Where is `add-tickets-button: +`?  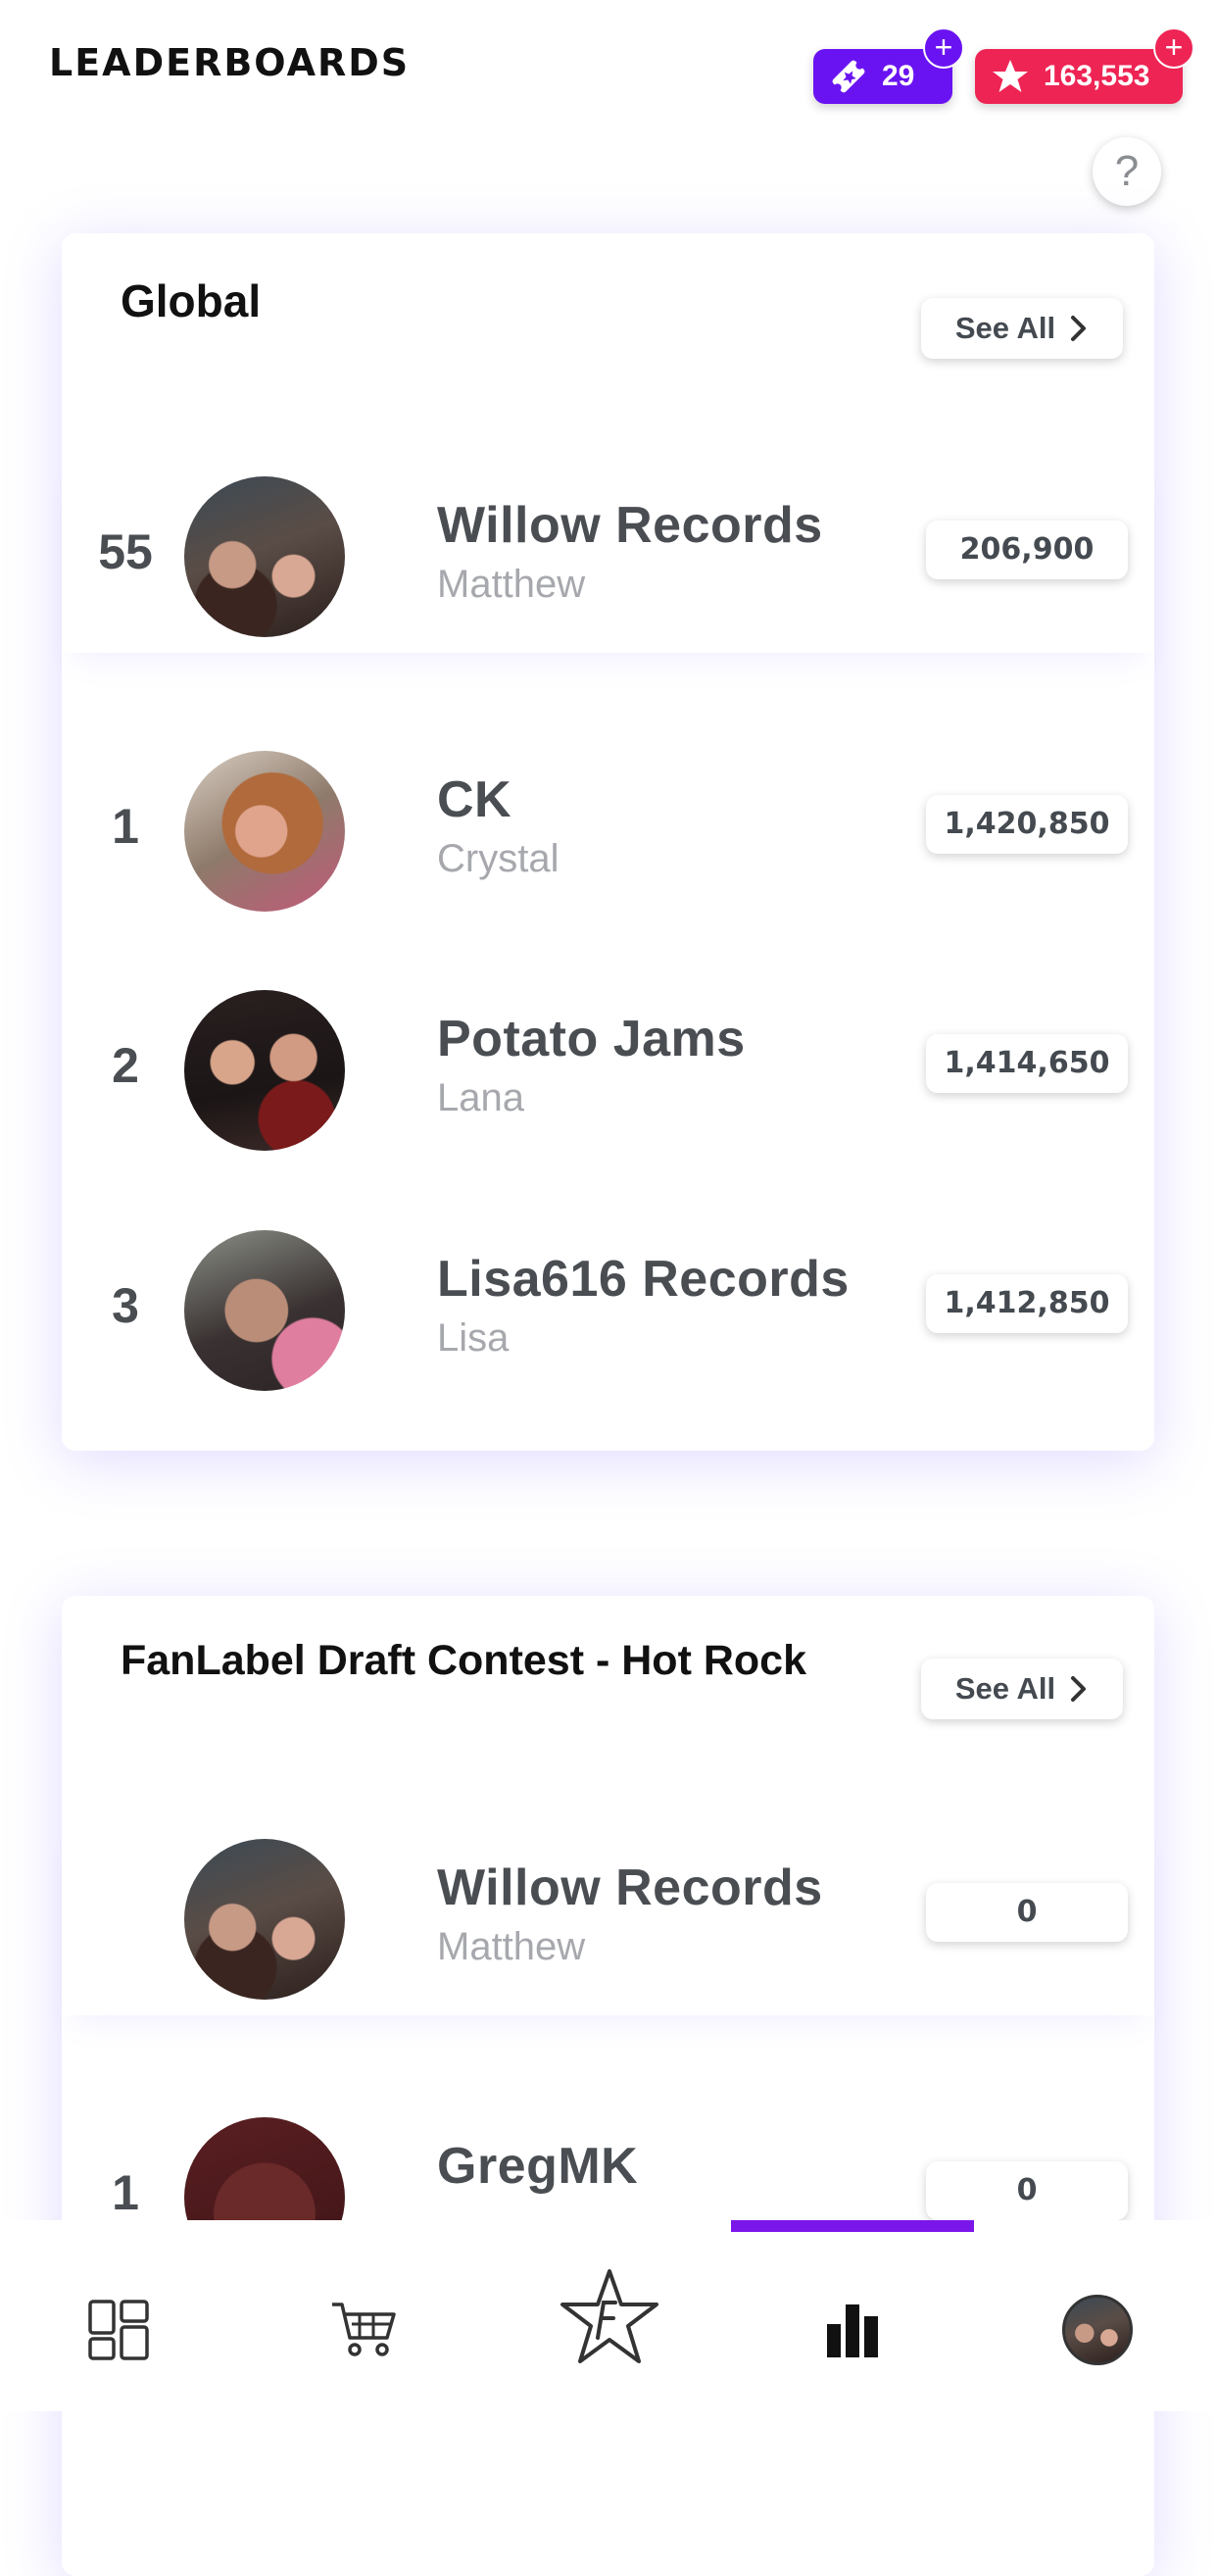 add-tickets-button: + is located at coordinates (944, 48).